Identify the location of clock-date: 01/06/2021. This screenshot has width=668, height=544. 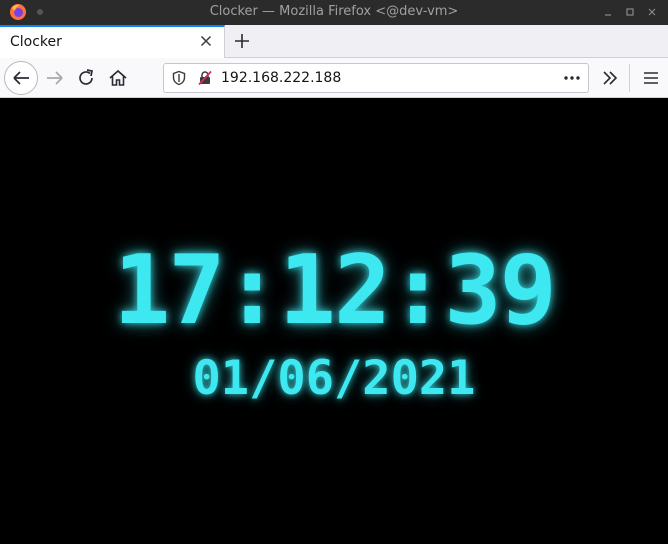
(334, 378).